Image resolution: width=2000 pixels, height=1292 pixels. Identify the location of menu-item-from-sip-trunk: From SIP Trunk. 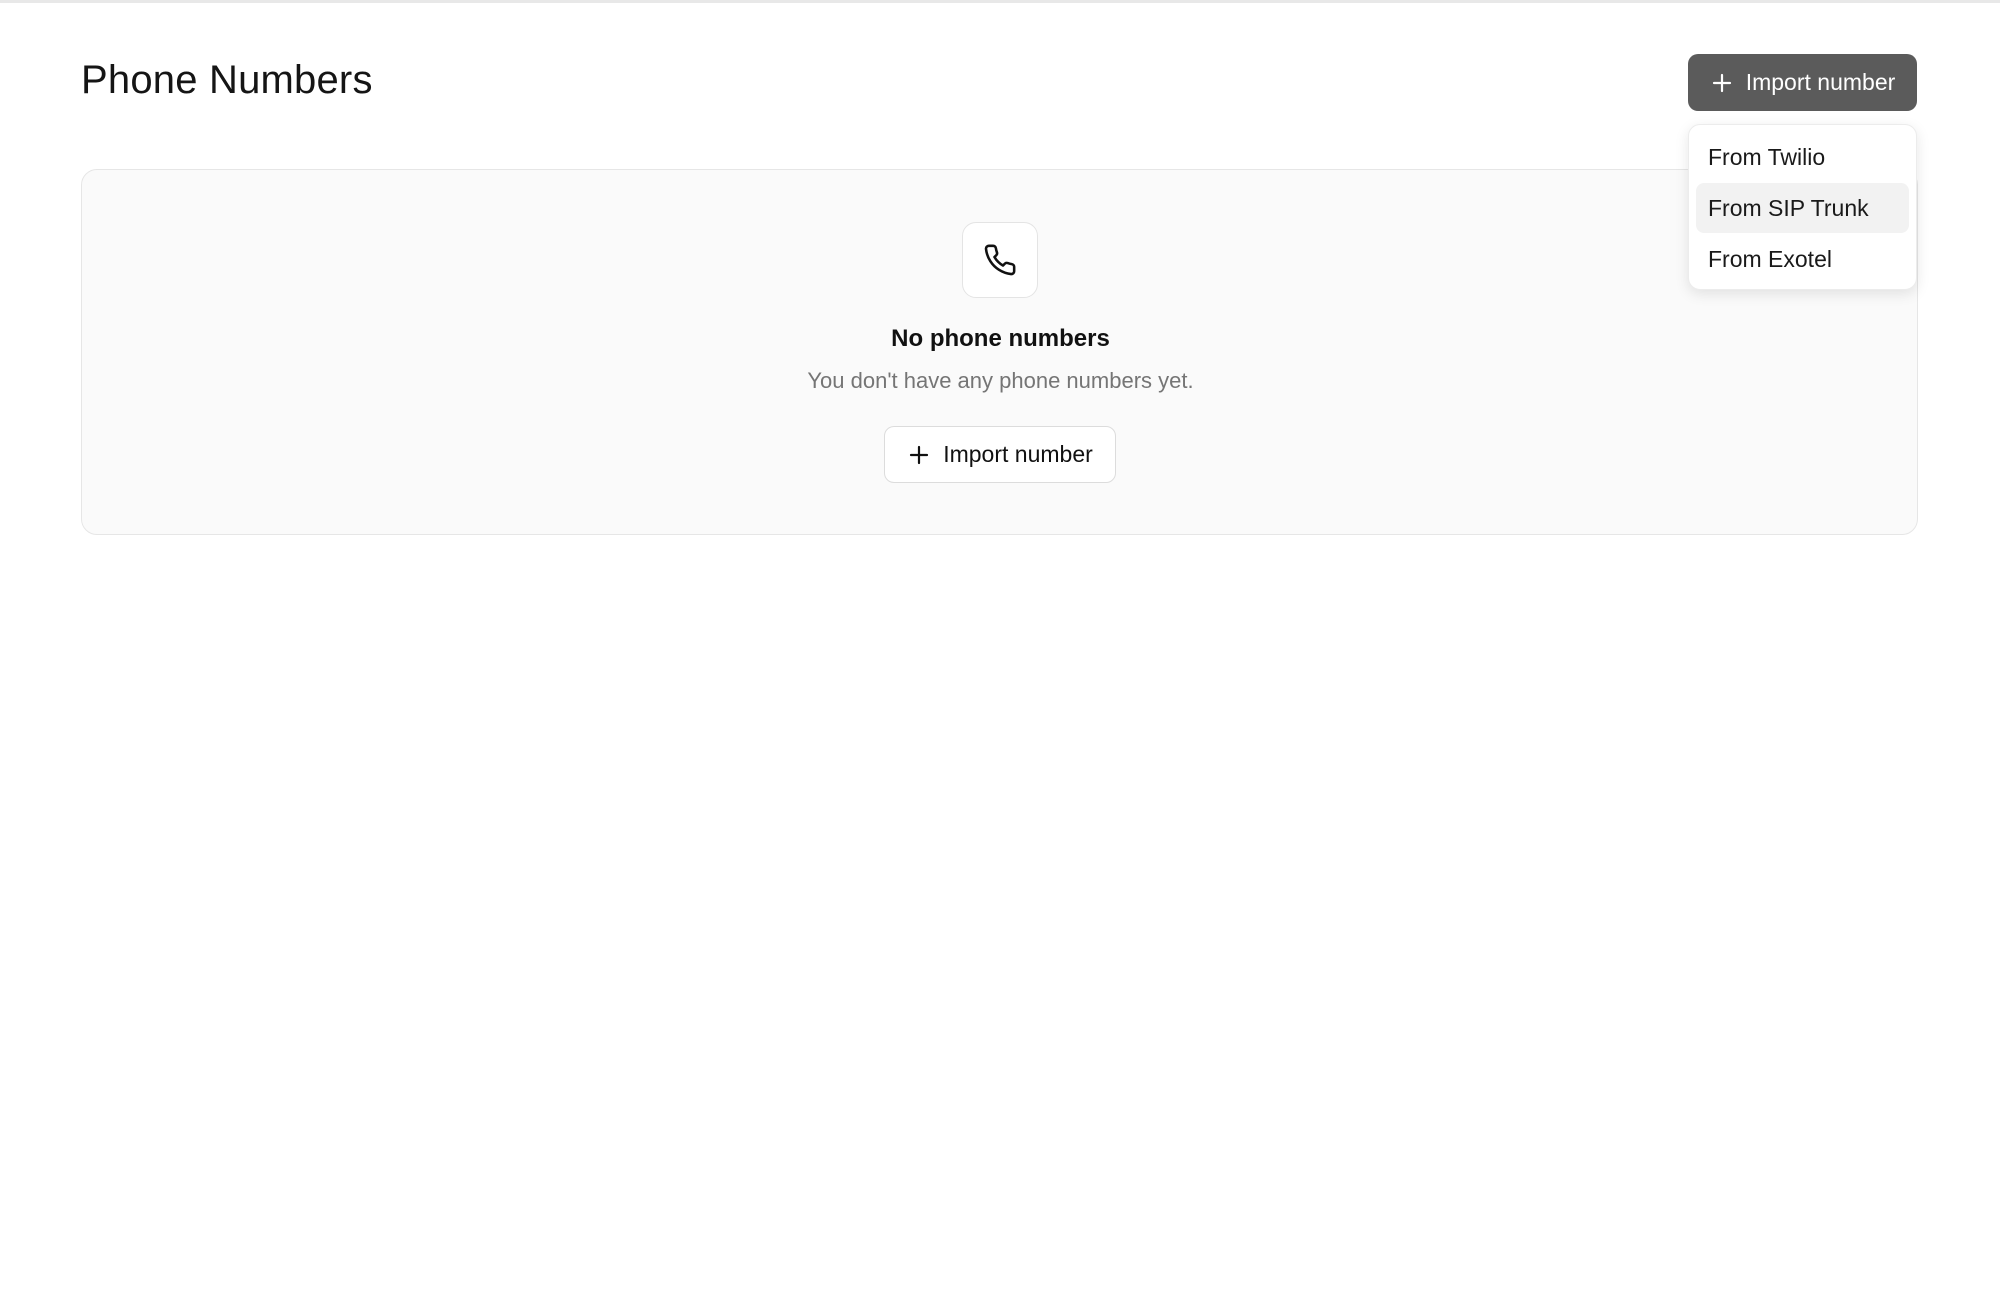
(1802, 208).